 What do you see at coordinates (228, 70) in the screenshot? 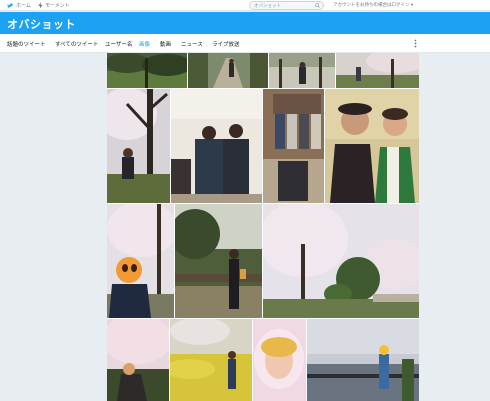
I see `photo-park-path` at bounding box center [228, 70].